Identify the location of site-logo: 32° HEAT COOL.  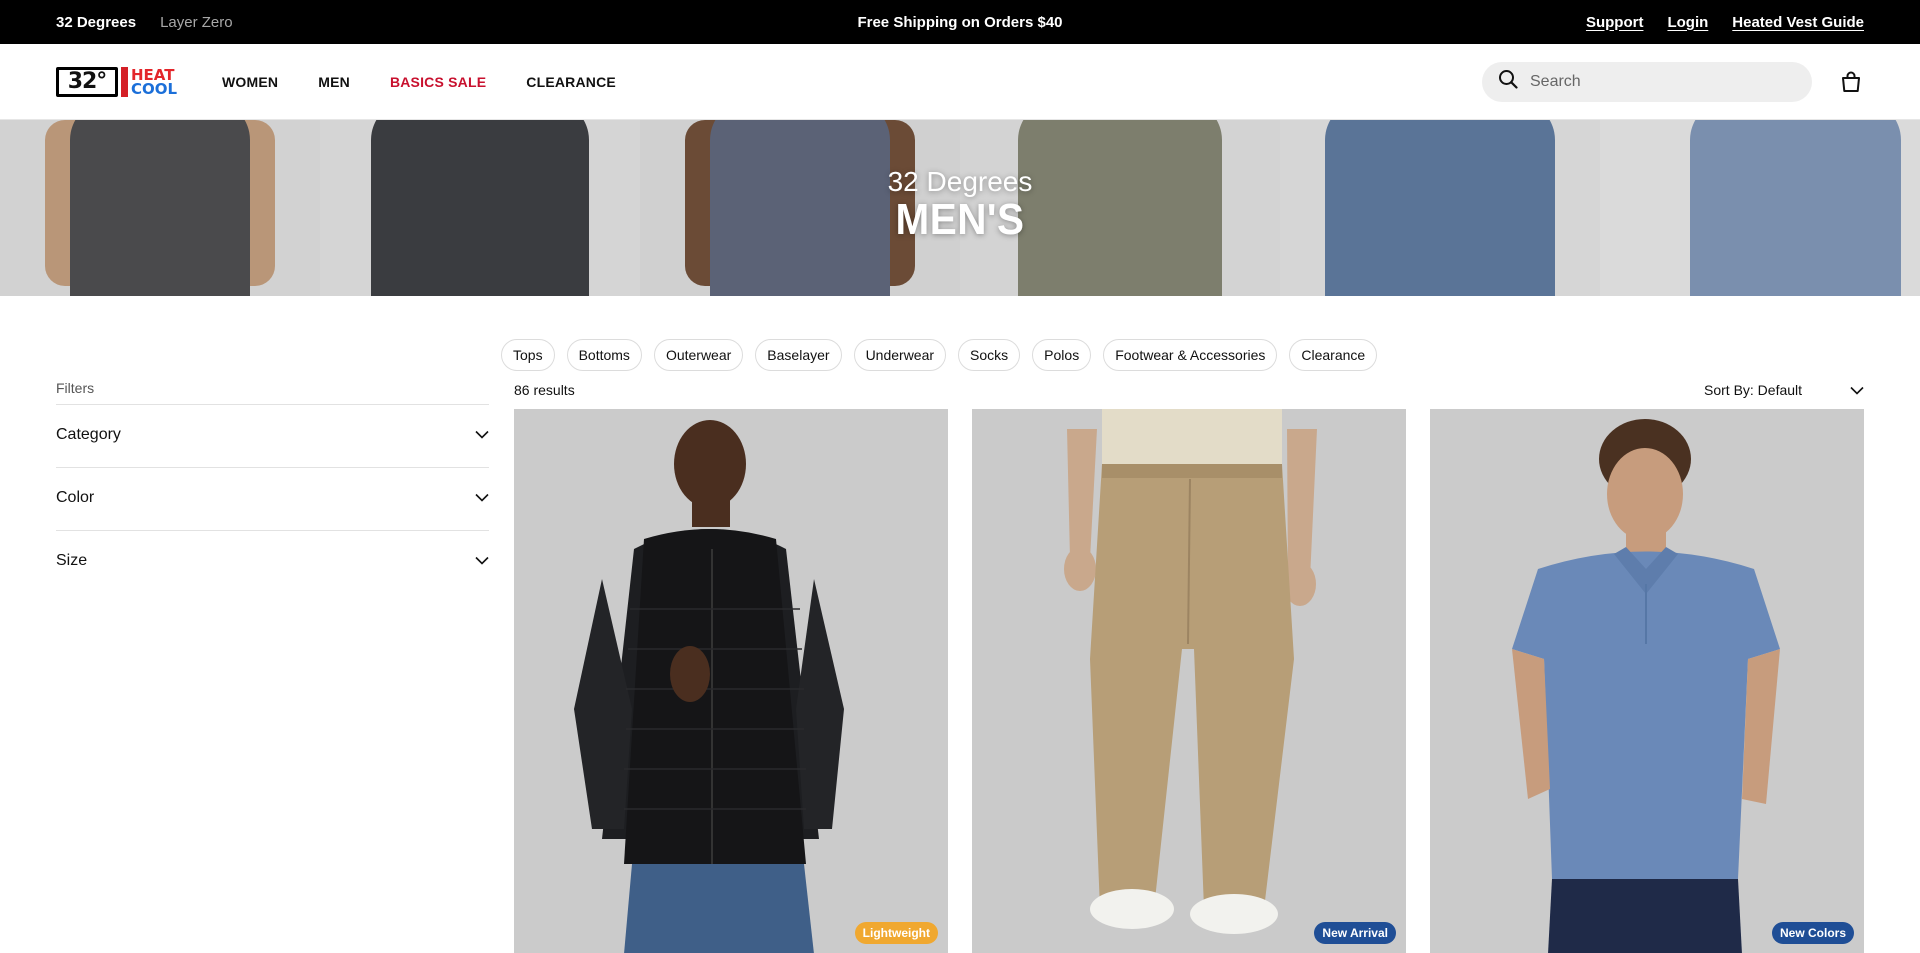
(119, 82).